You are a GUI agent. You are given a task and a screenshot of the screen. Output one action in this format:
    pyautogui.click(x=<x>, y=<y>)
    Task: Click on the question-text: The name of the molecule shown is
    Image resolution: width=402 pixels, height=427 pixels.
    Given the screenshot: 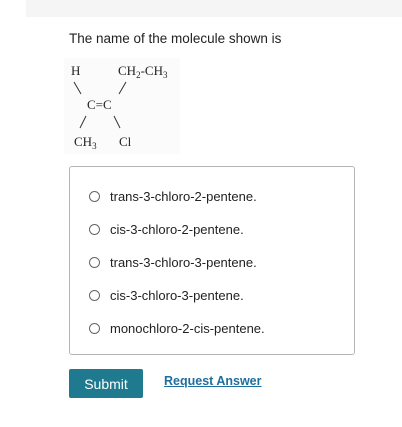 What is the action you would take?
    pyautogui.click(x=175, y=38)
    